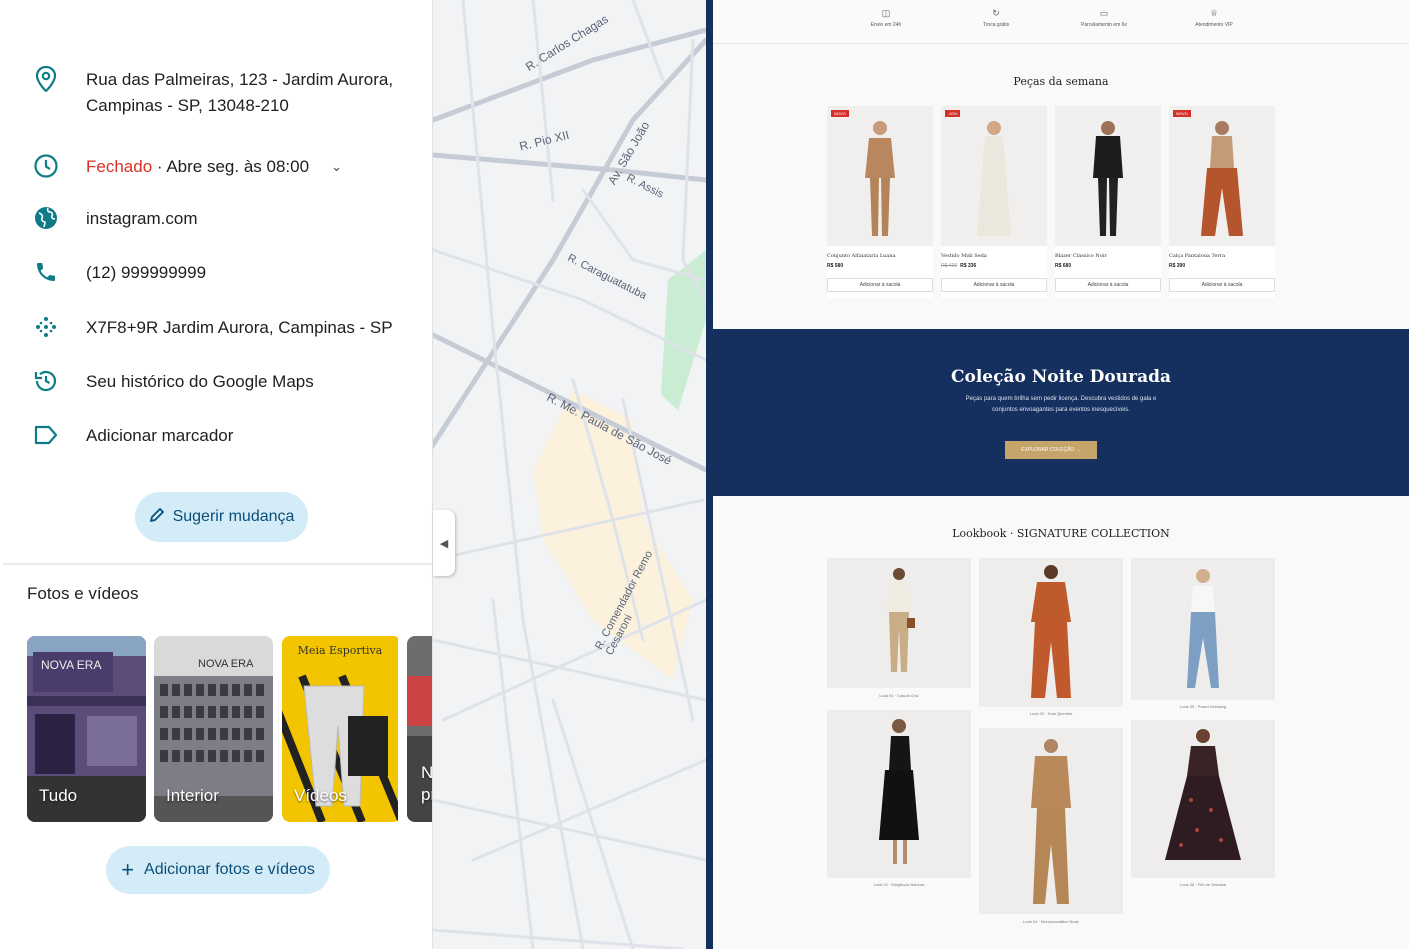 This screenshot has width=1409, height=949. I want to click on hours-status: Fechado, so click(119, 166).